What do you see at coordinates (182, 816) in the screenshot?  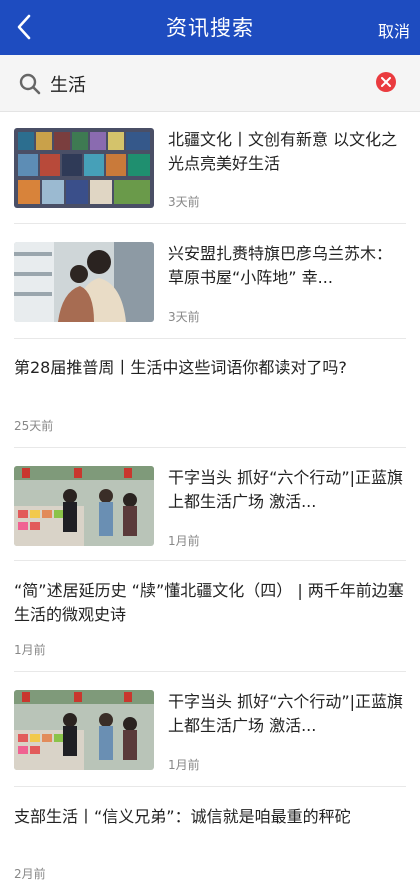 I see `news-title: 支部生活丨“信义兄弟”：诚信就是咱最重的秤砣` at bounding box center [182, 816].